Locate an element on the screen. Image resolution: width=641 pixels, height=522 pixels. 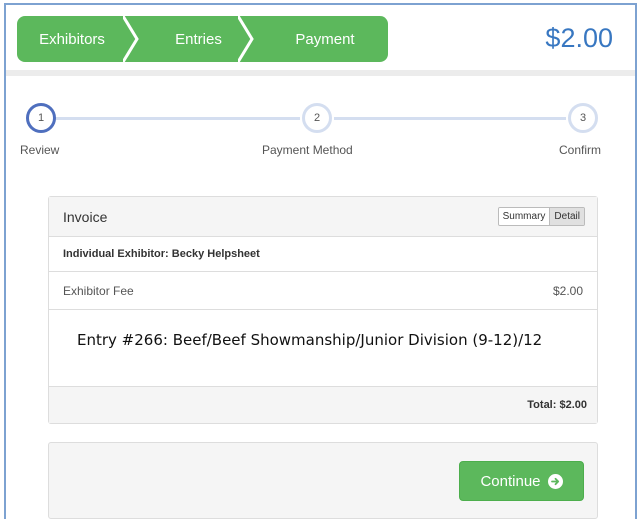
continue-label: Continue is located at coordinates (510, 481).